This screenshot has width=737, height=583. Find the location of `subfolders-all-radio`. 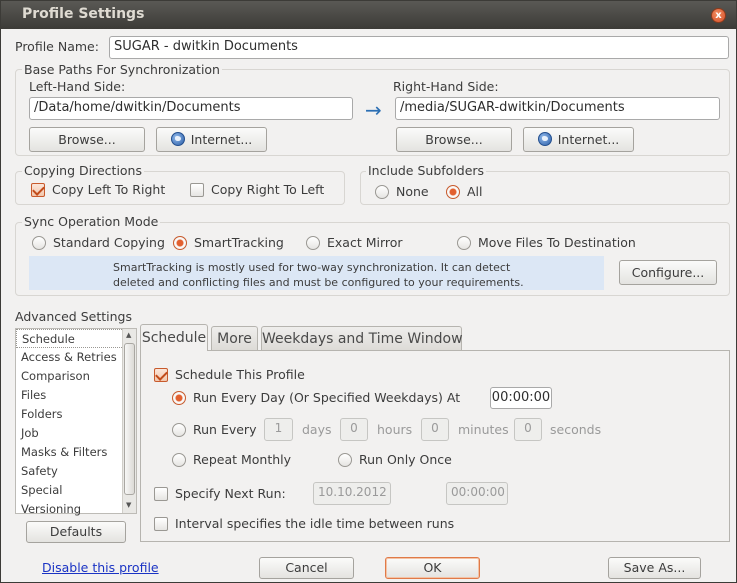

subfolders-all-radio is located at coordinates (453, 192).